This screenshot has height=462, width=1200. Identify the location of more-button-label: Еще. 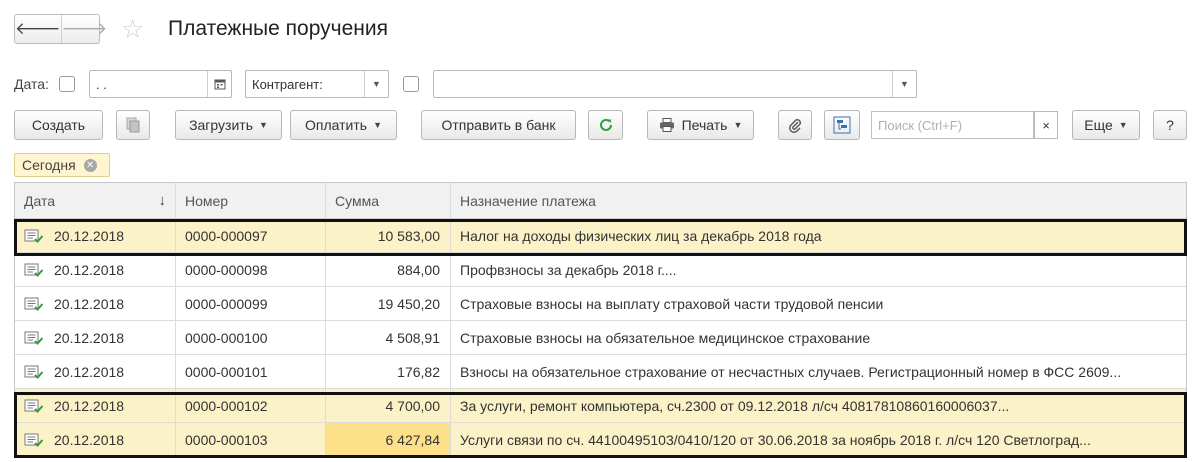
(1098, 125).